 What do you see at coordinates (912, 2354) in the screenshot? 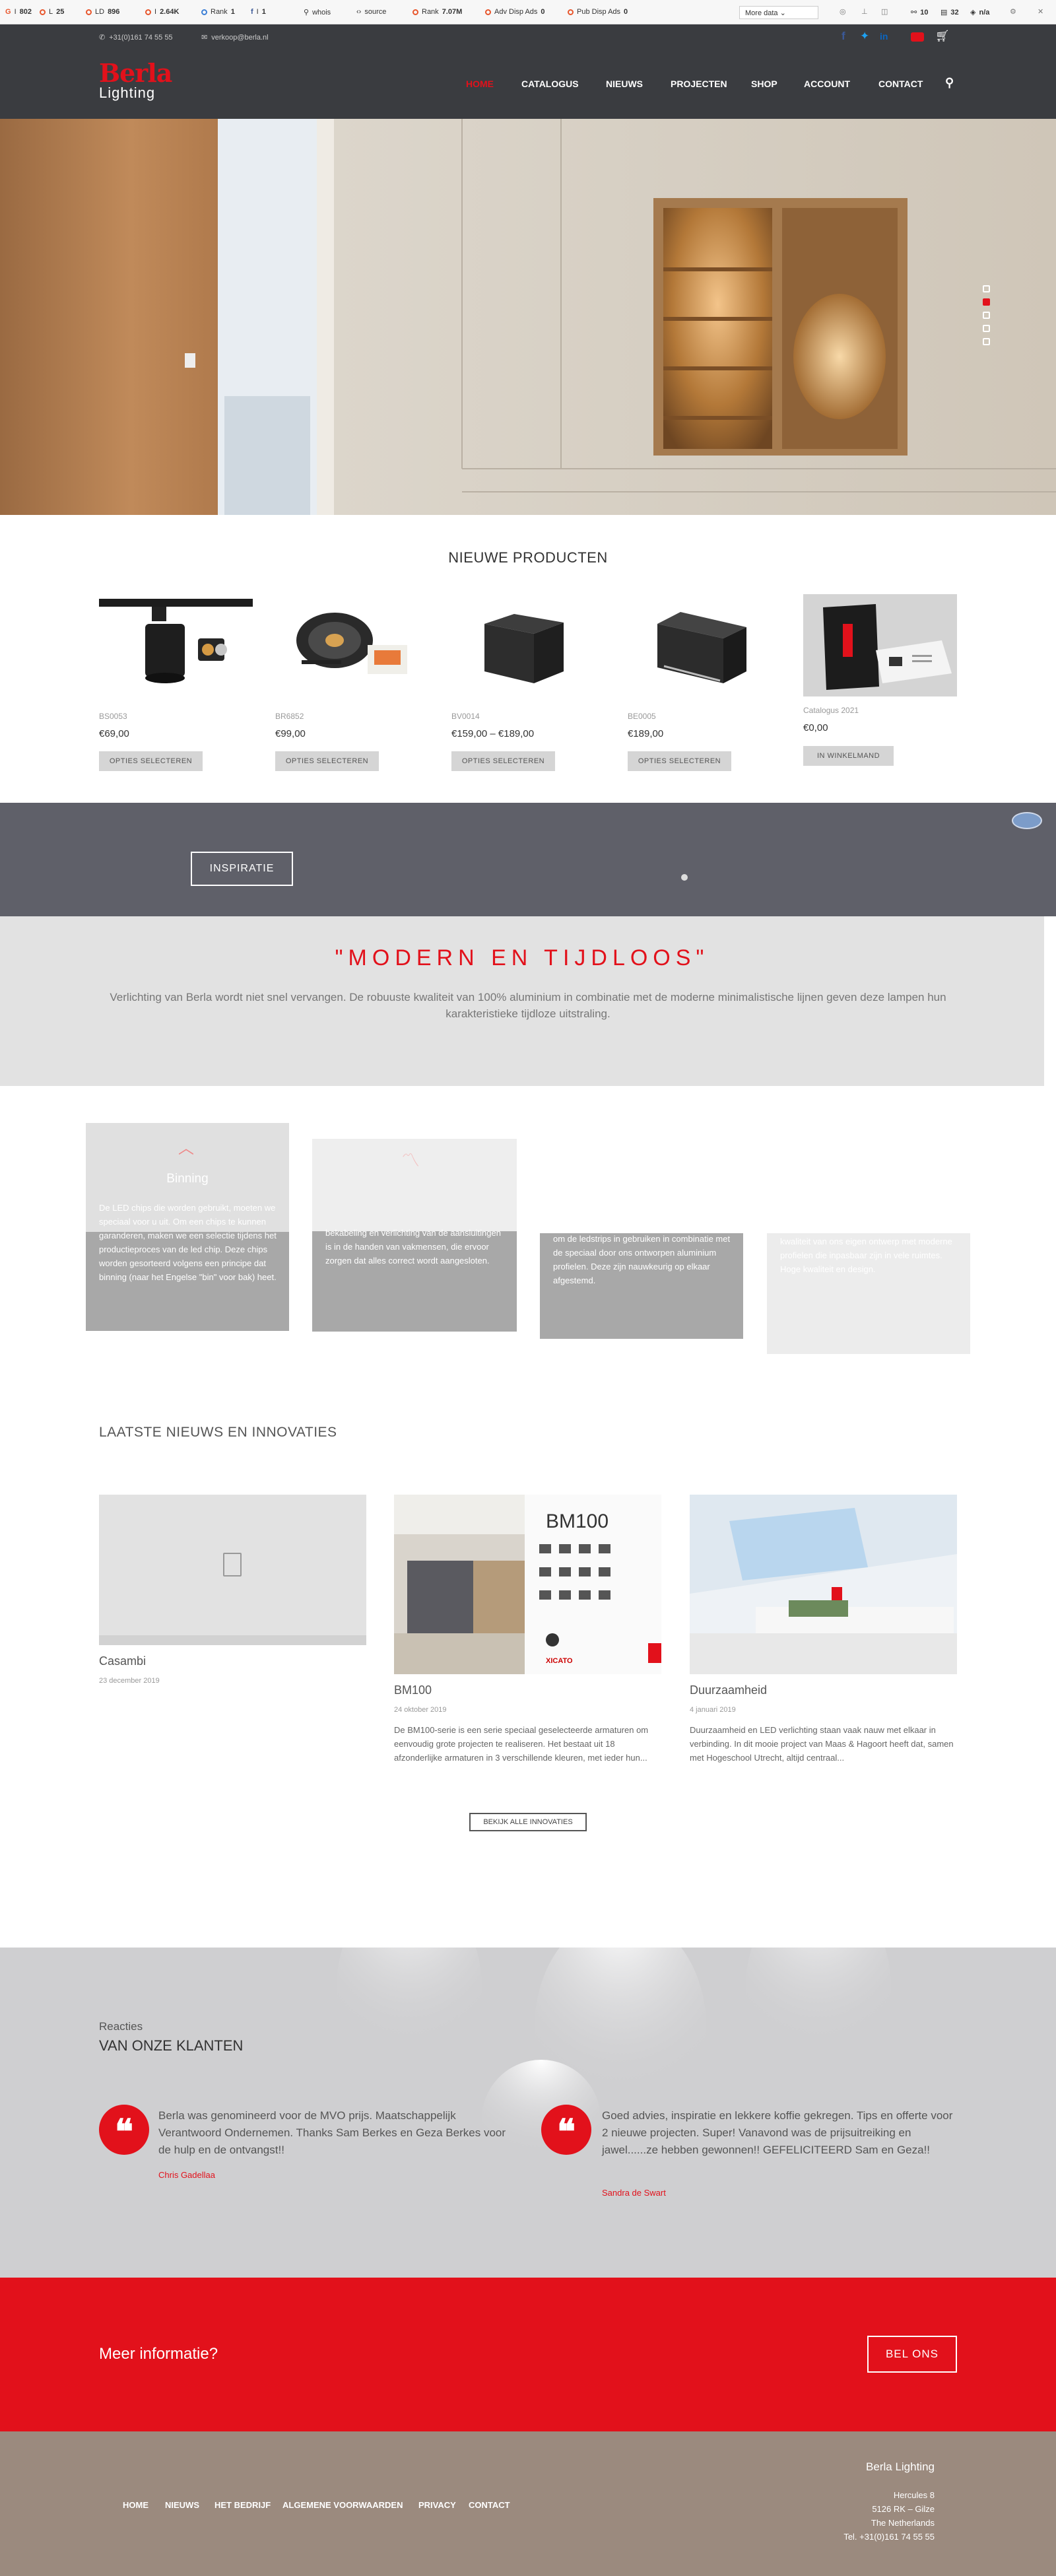
I see `call-us-button: BEL ONS` at bounding box center [912, 2354].